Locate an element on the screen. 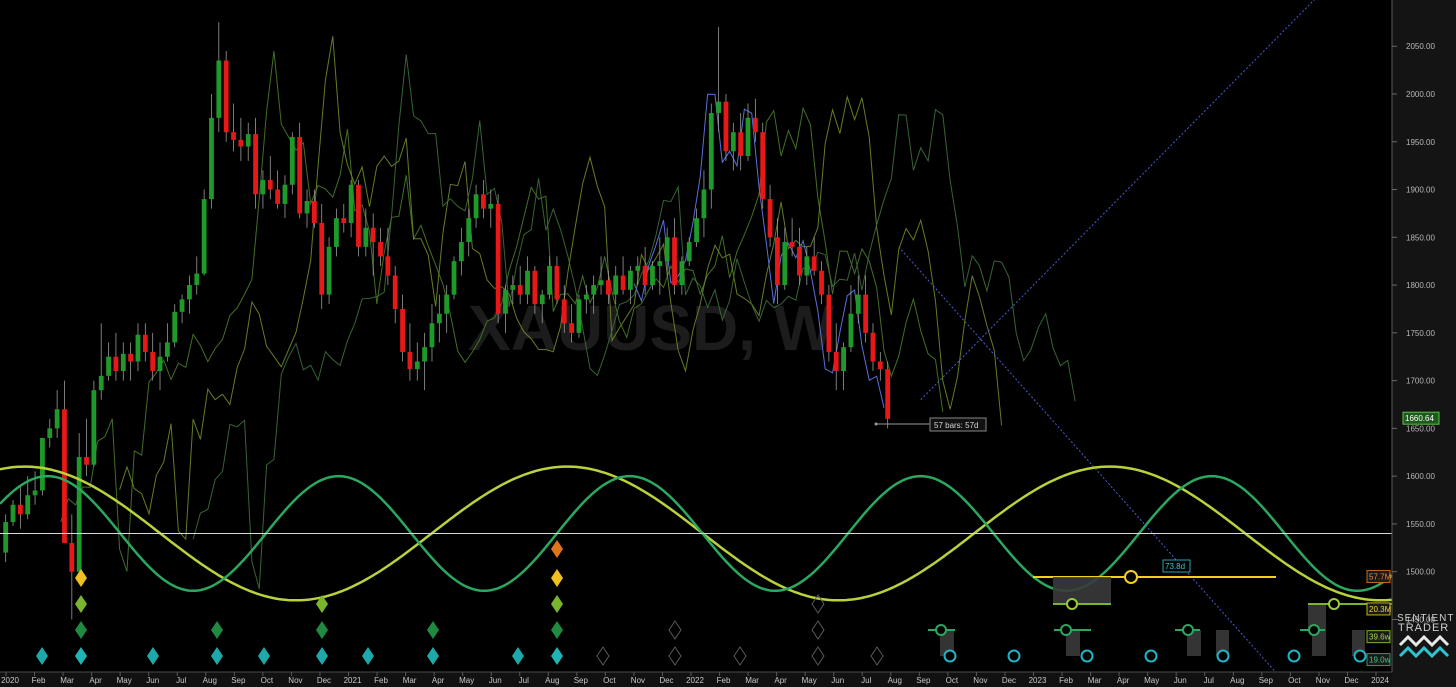 This screenshot has height=687, width=1456. axis-badge-label: 57.7M is located at coordinates (1380, 576).